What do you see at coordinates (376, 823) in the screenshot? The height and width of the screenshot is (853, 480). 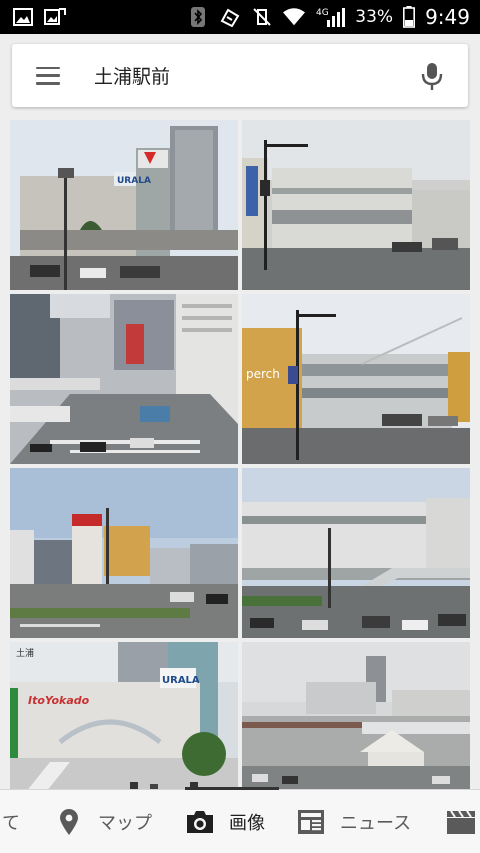 I see `nav-label-news: ニュース` at bounding box center [376, 823].